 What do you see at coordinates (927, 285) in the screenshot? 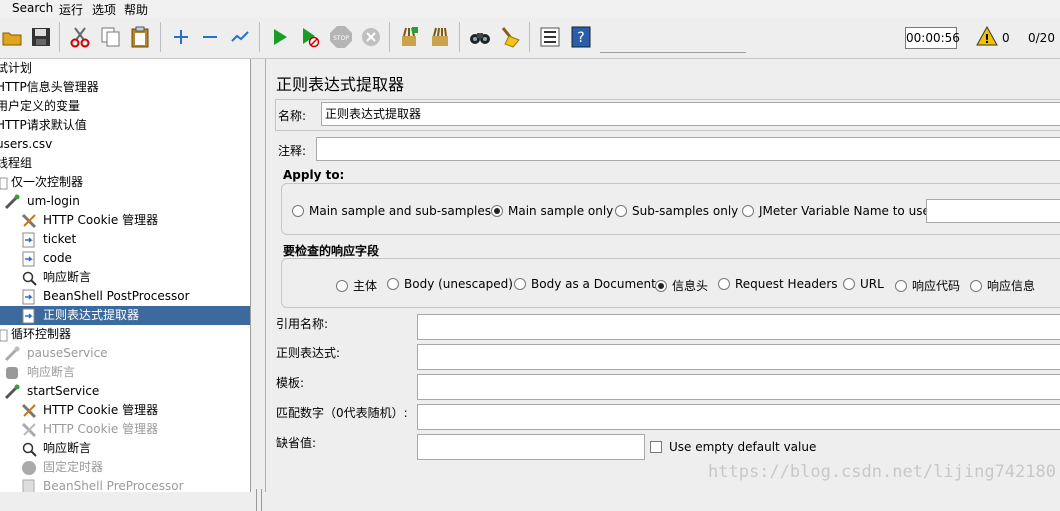
I see `radio-response-code: 响应代码` at bounding box center [927, 285].